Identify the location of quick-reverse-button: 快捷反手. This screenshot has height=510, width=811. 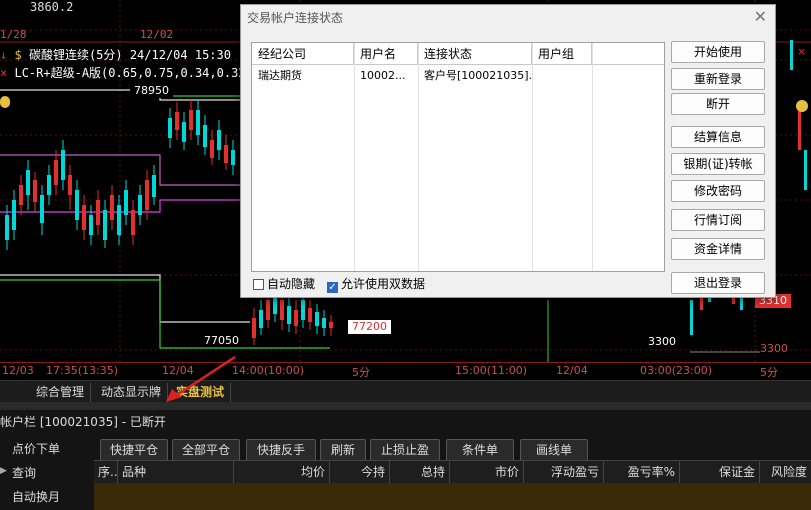
(281, 450).